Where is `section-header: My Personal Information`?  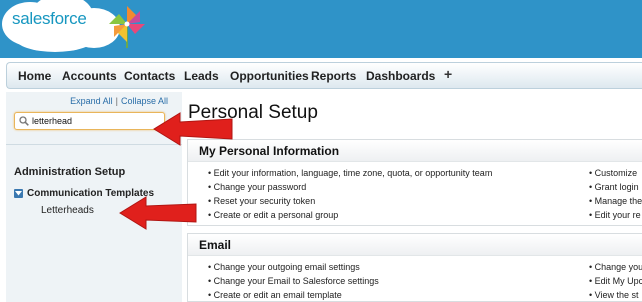 section-header: My Personal Information is located at coordinates (415, 151).